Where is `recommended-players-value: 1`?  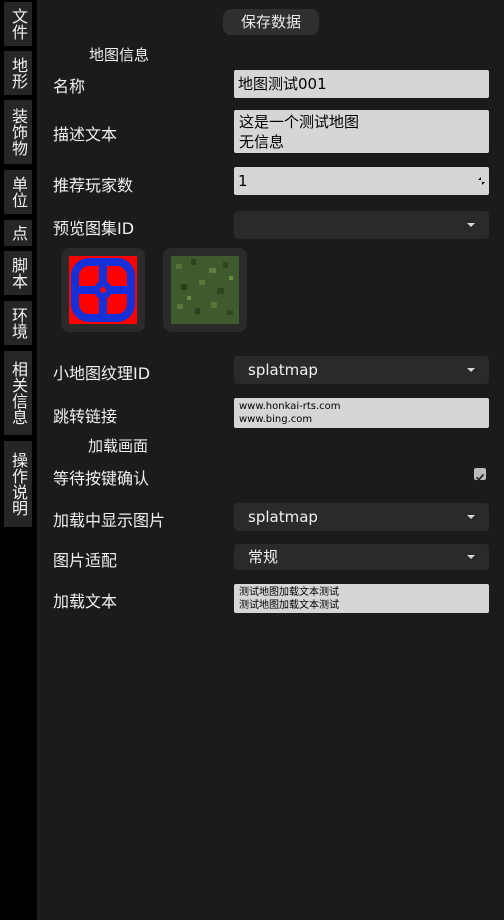
recommended-players-value: 1 is located at coordinates (243, 181).